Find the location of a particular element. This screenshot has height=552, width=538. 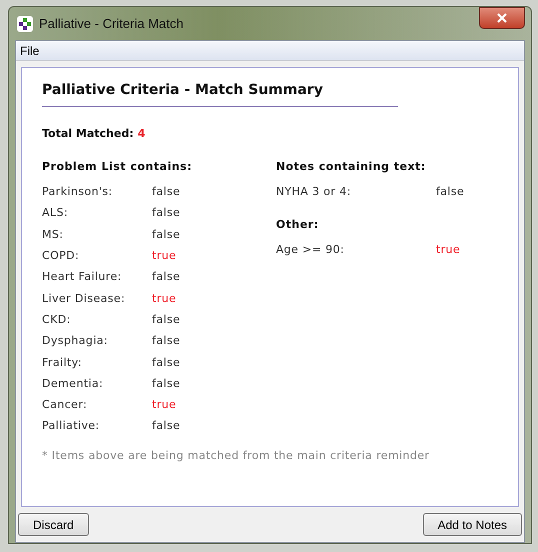

criterion-label: CKD: is located at coordinates (57, 319).